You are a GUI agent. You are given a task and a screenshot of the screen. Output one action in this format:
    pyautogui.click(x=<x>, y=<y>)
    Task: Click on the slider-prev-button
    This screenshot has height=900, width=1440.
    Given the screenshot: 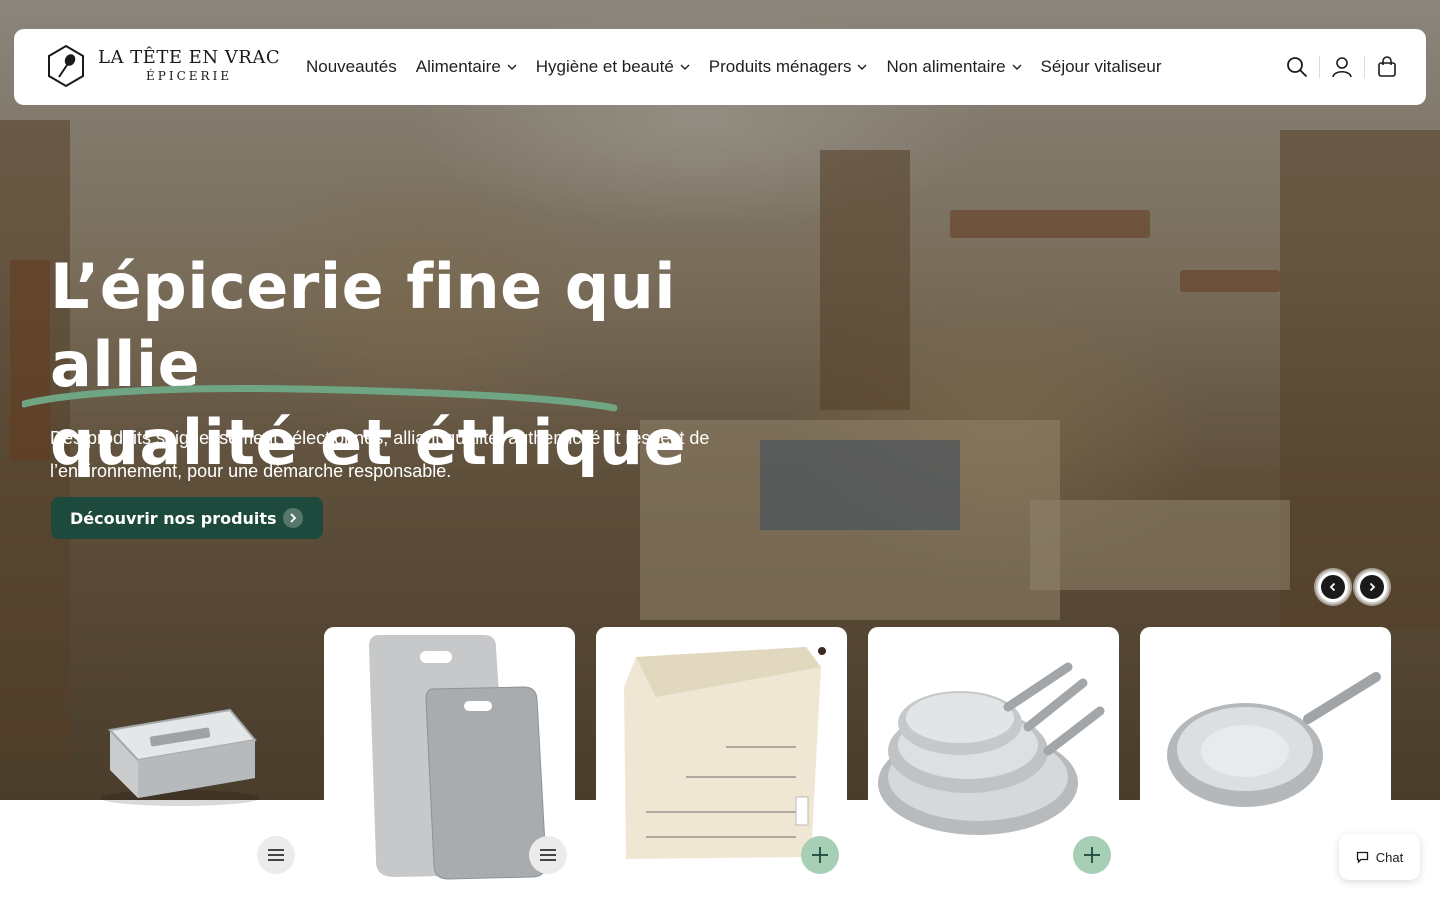 What is the action you would take?
    pyautogui.click(x=1333, y=587)
    